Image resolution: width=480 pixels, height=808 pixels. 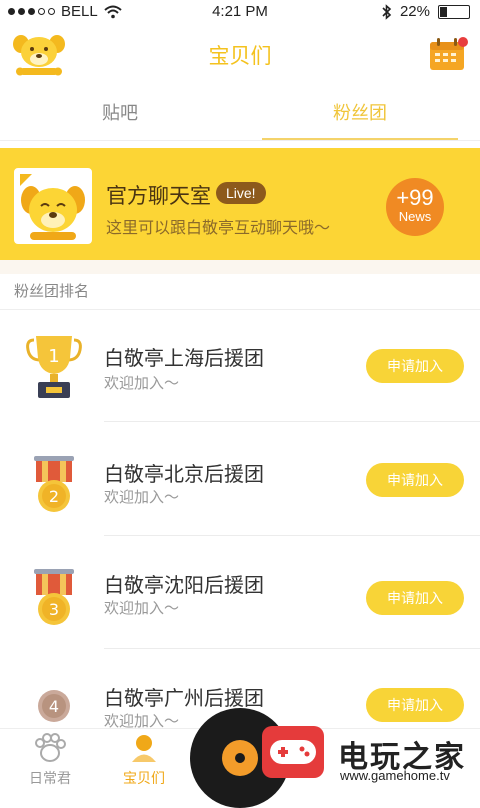 I want to click on bottom-nav-item-babies: 宝贝们, so click(x=144, y=760).